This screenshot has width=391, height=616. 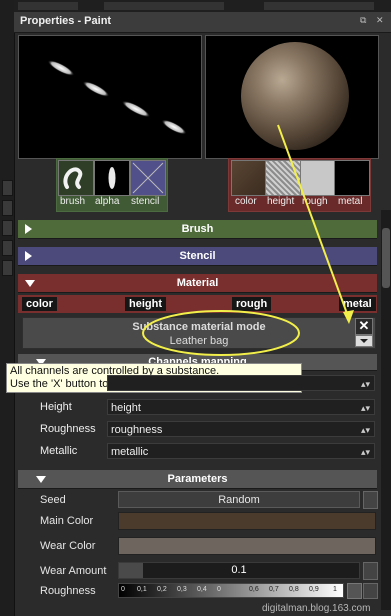 I want to click on annotation-arrowhead, so click(x=348, y=317).